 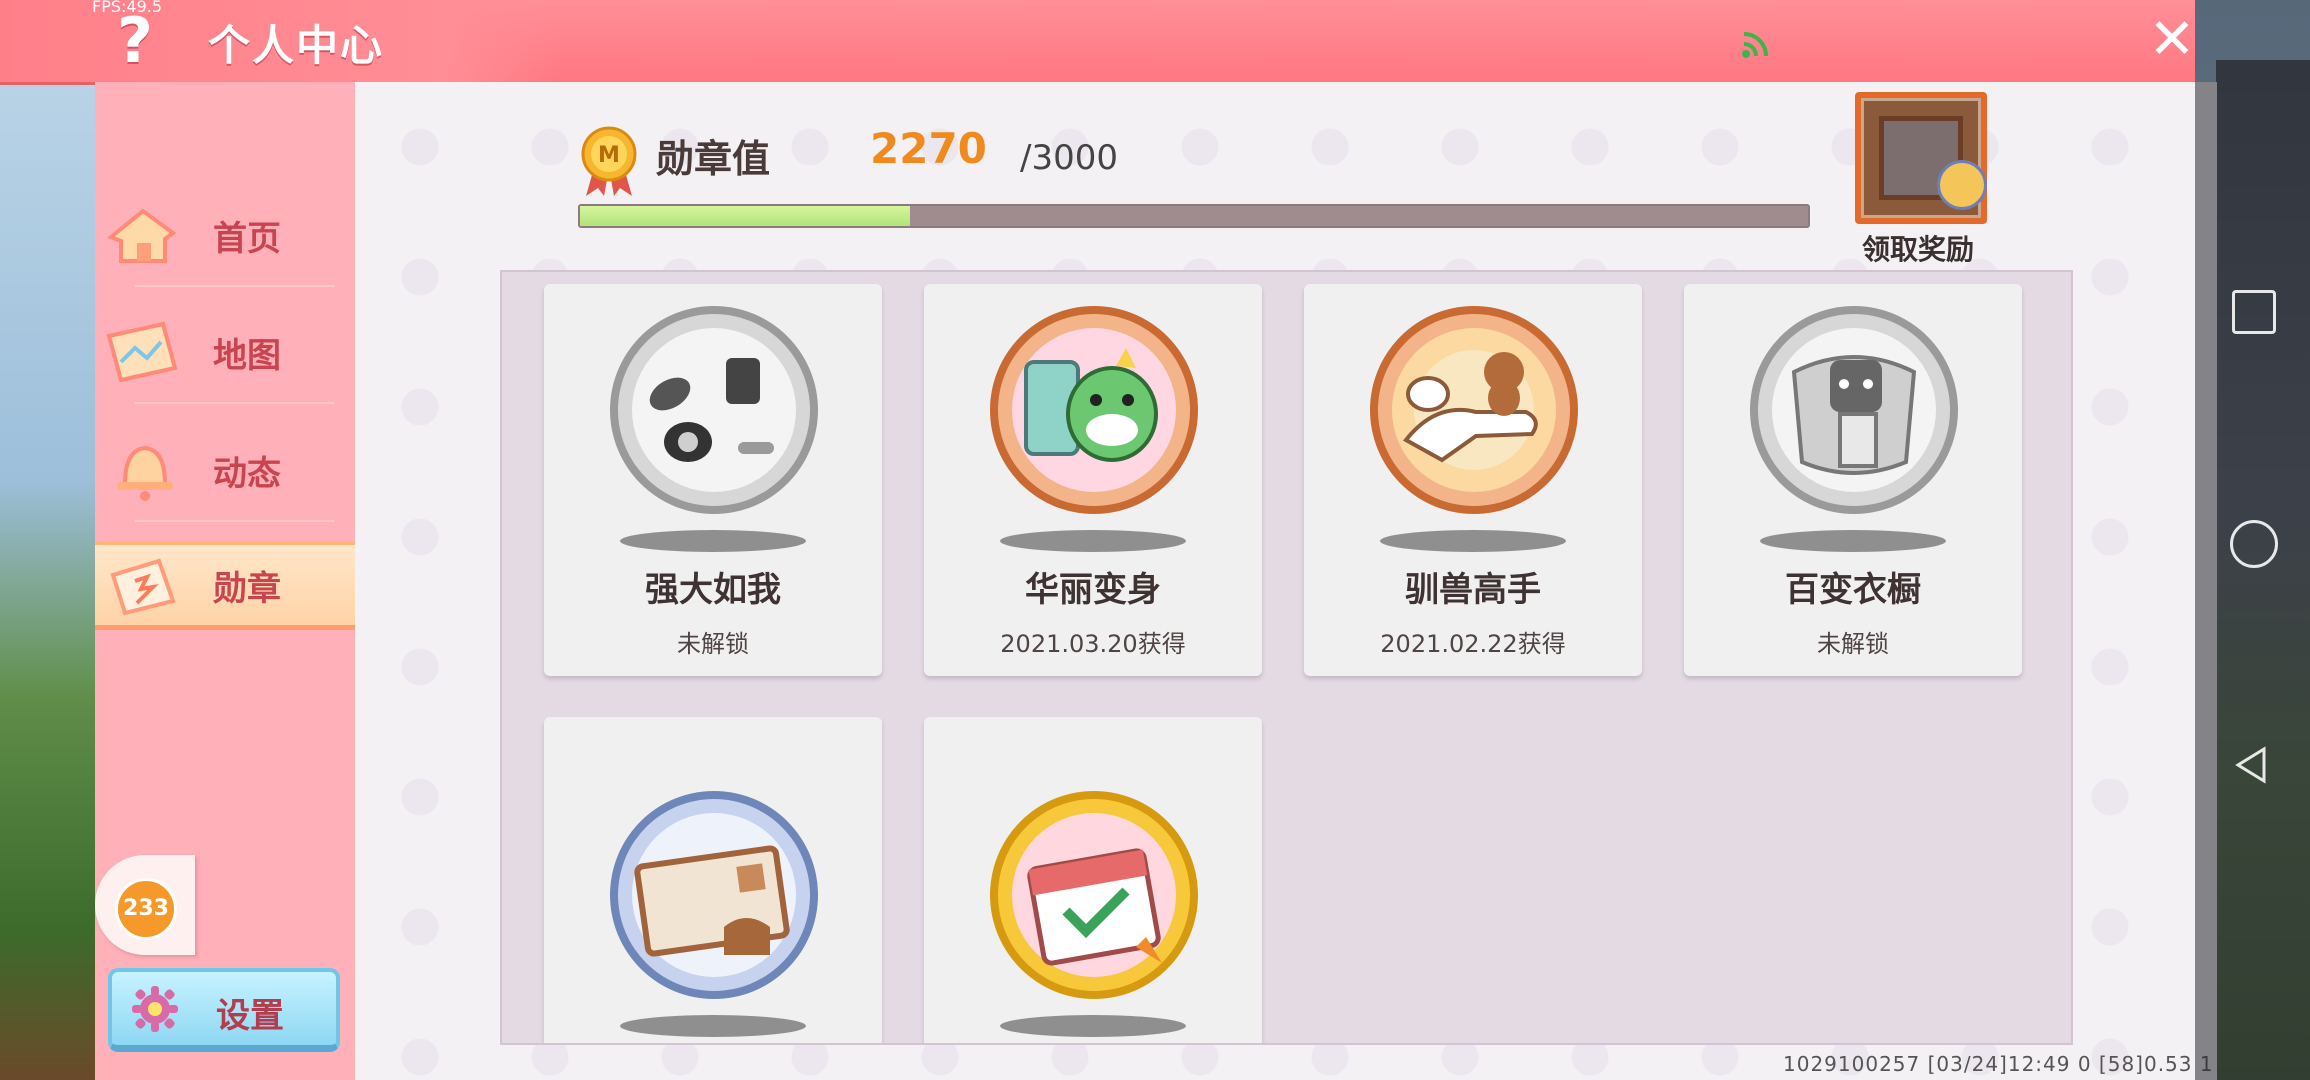 I want to click on notification-badge: 233, so click(x=145, y=905).